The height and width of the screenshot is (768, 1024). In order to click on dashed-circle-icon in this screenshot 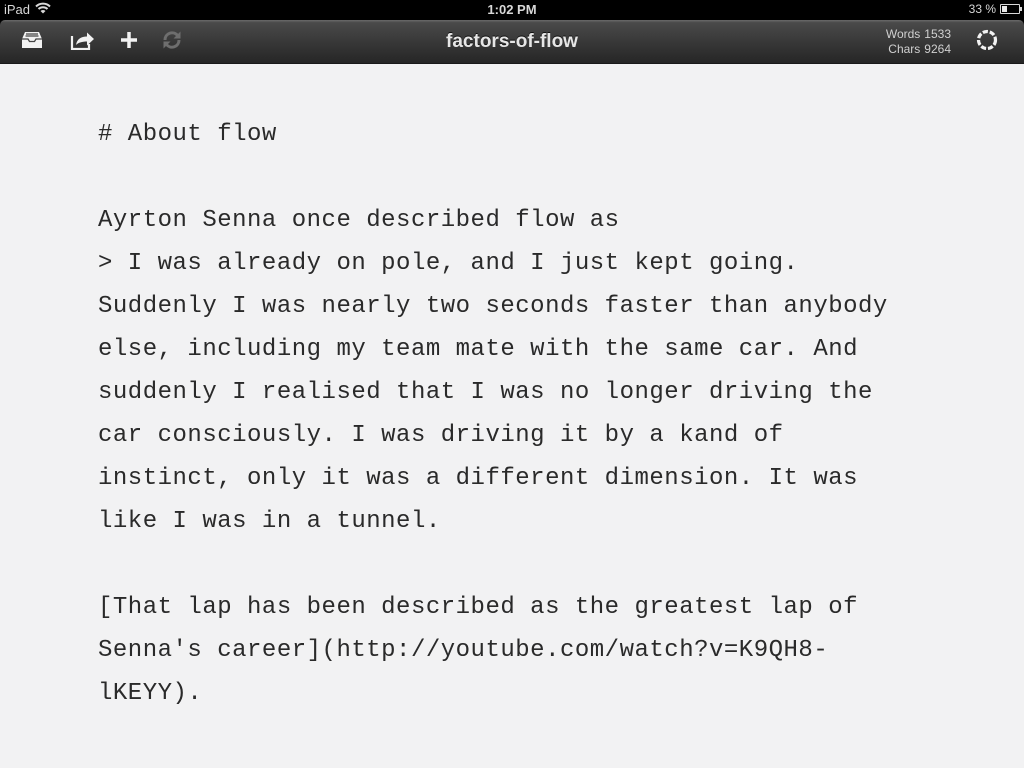, I will do `click(987, 42)`.